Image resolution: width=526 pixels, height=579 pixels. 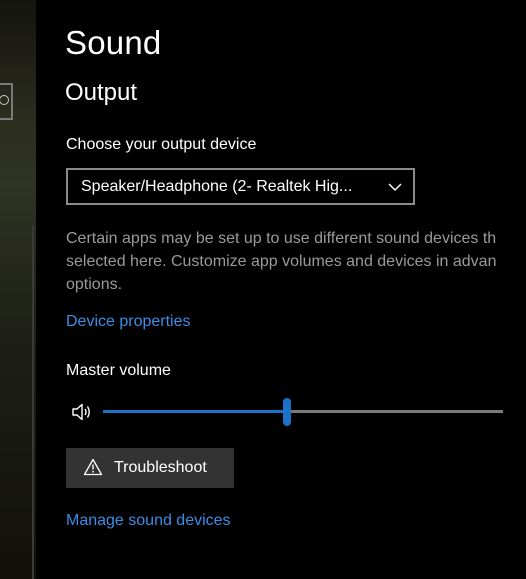 I want to click on page-title: Sound, so click(x=113, y=42).